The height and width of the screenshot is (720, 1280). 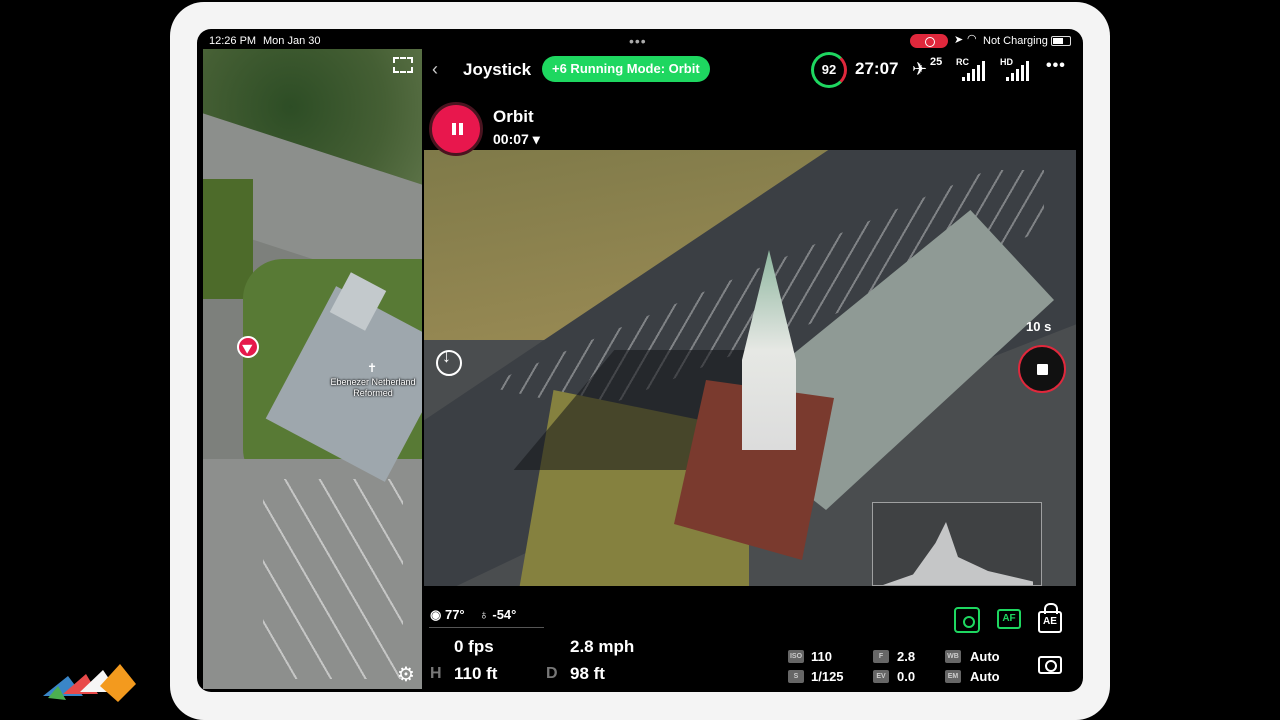 I want to click on shutter-value: 1/125, so click(x=827, y=676).